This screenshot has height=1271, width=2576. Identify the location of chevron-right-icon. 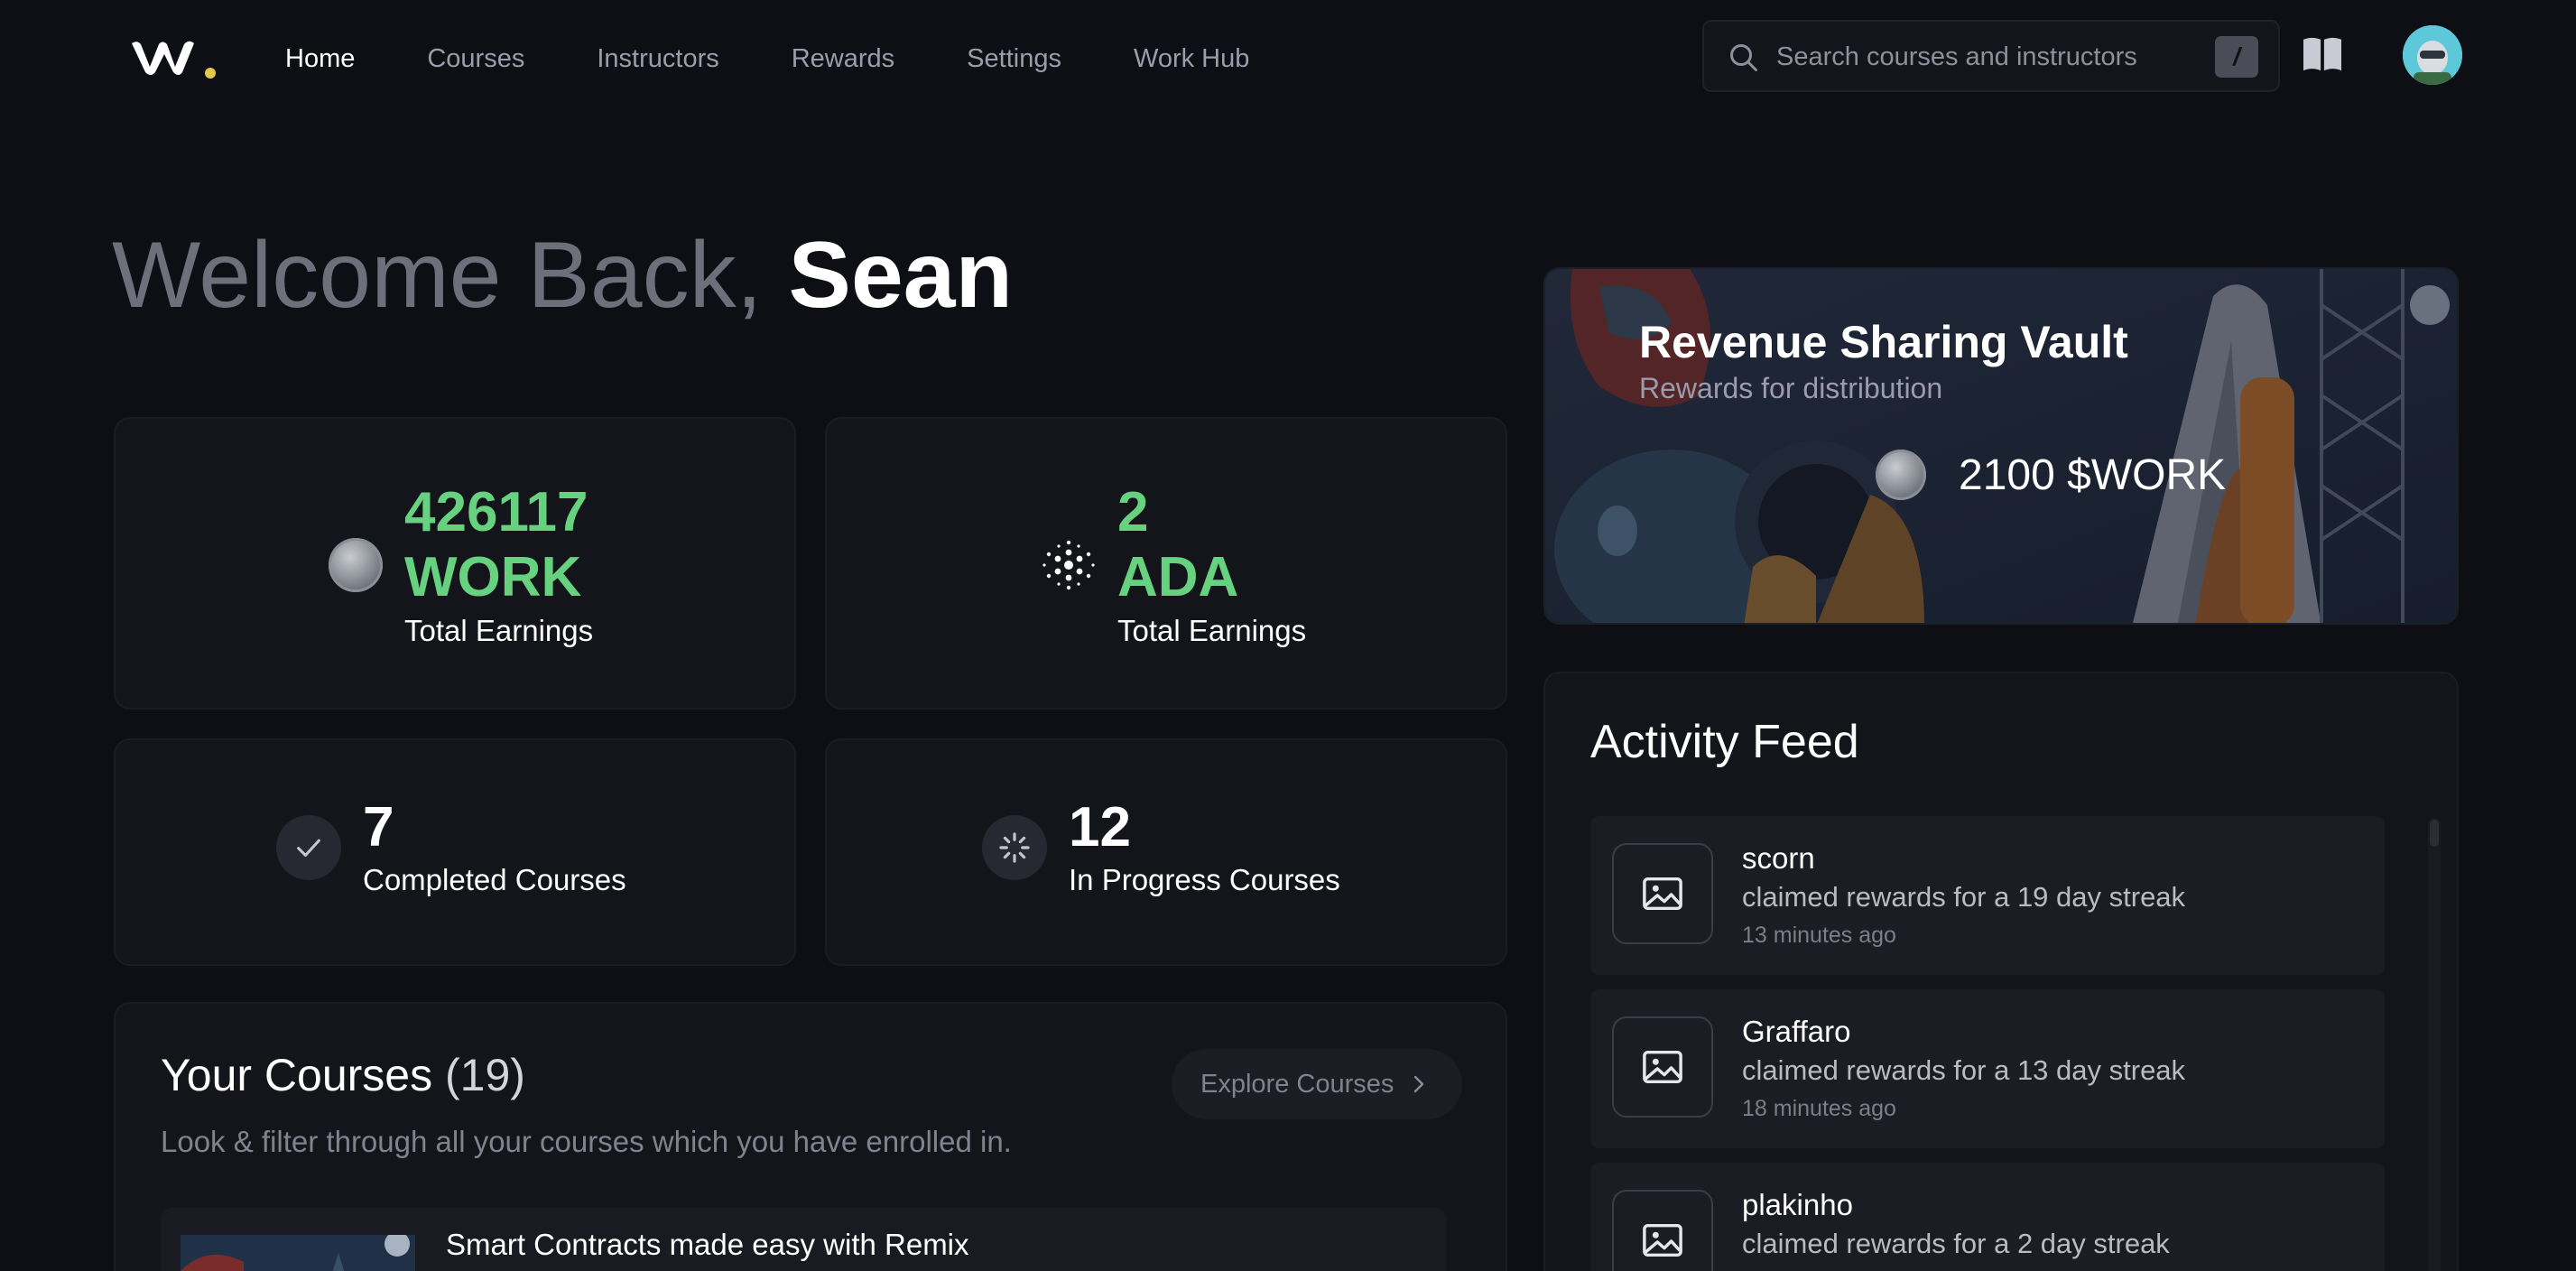
(1419, 1084).